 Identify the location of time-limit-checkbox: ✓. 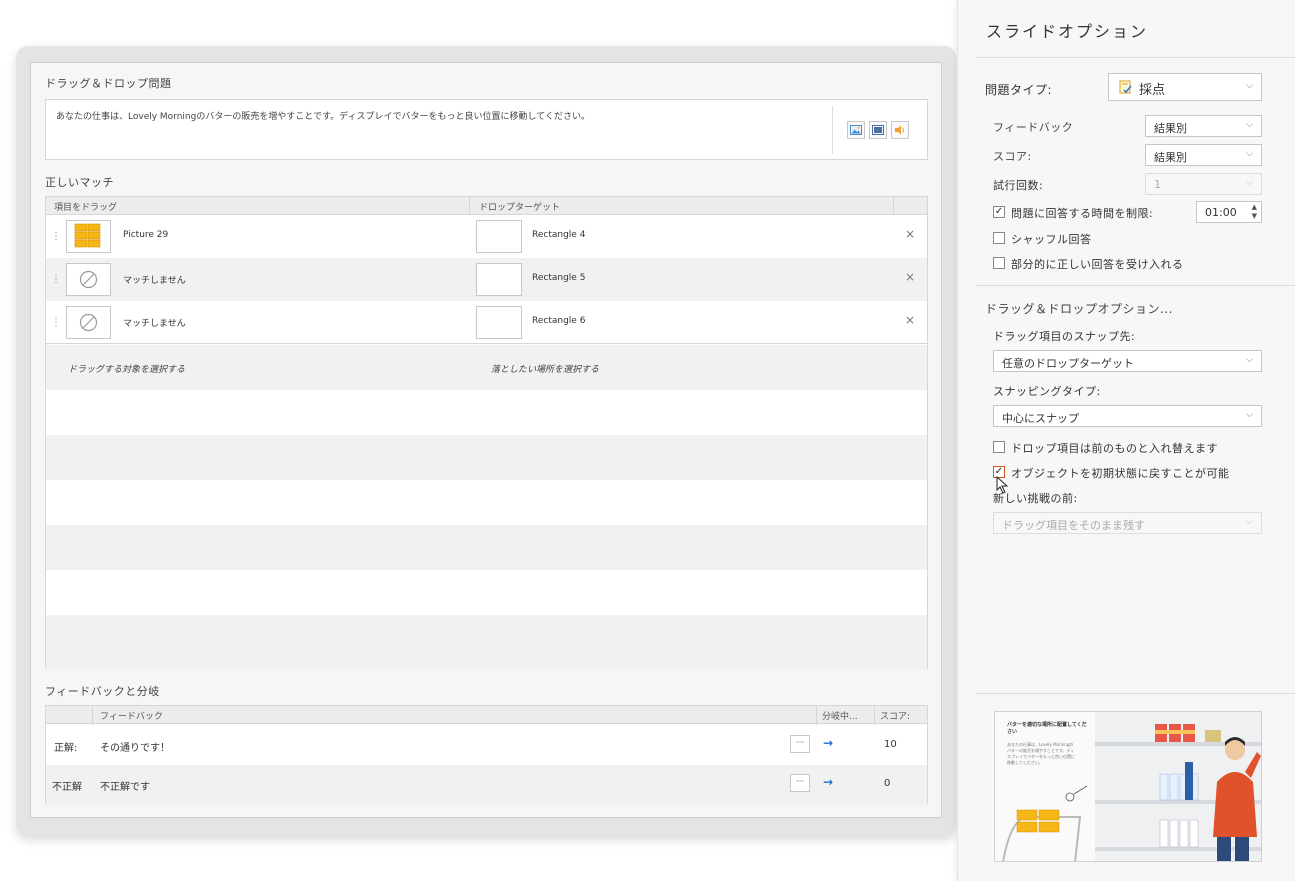
(999, 212).